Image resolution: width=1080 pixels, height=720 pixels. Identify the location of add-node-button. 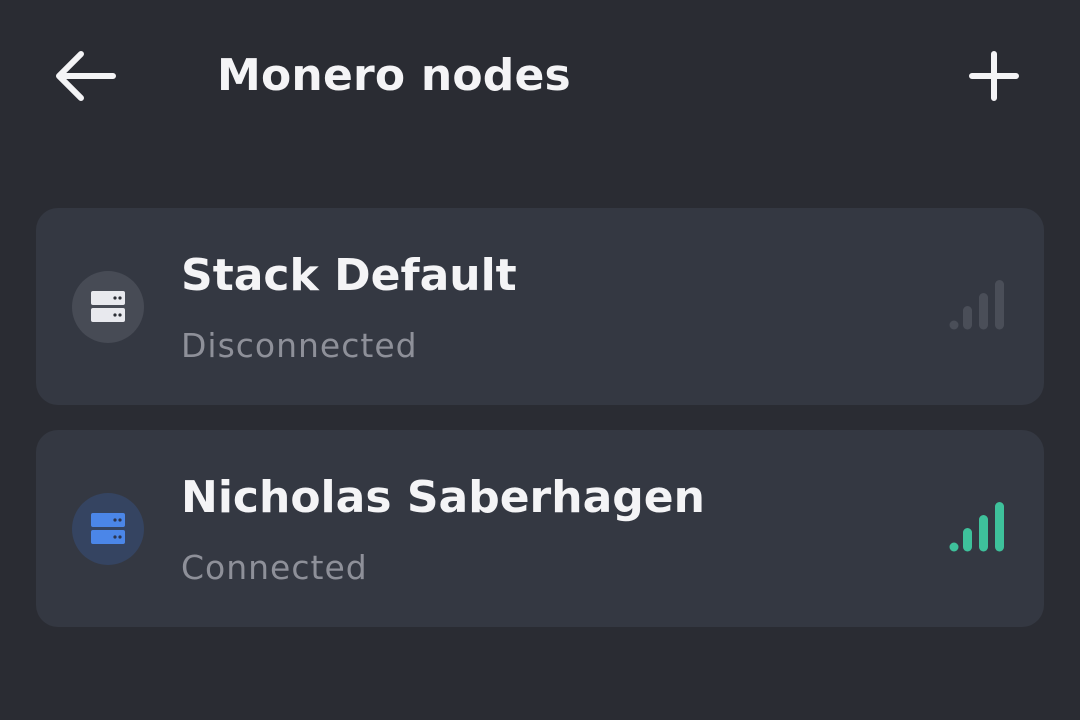
(994, 76).